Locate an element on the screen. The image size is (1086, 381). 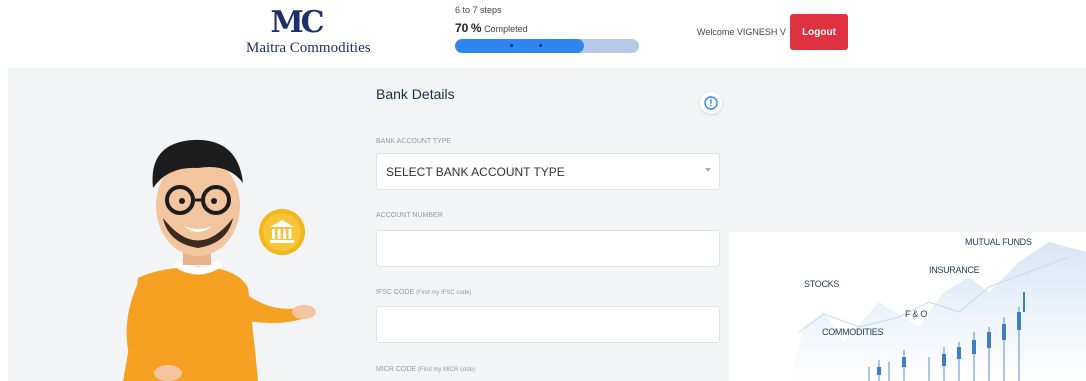
bank-account-type-select: SELECT BANK ACCOUNT TYPE is located at coordinates (548, 171).